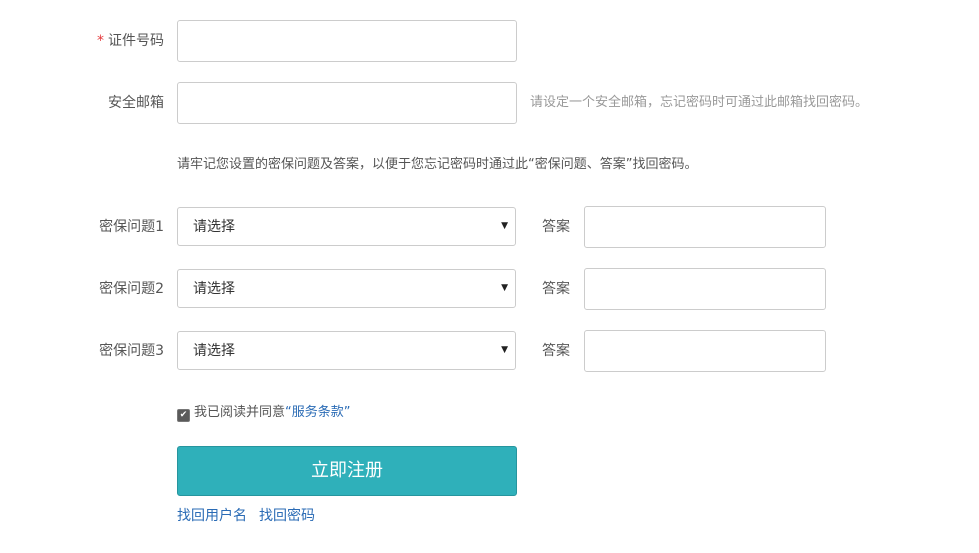 The height and width of the screenshot is (553, 979). I want to click on security-question-row-3: 密保问题3 请选择 ▼ 答案, so click(489, 351).